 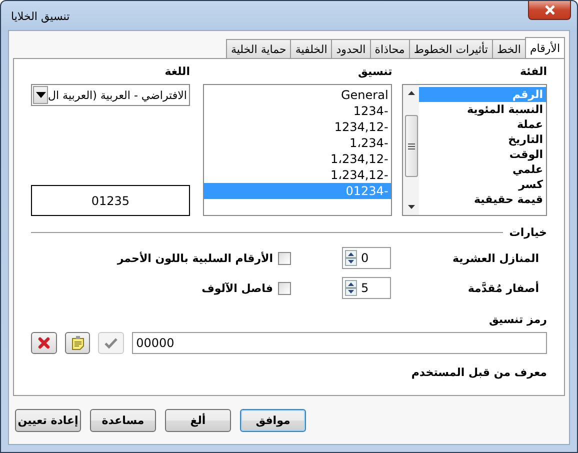 What do you see at coordinates (503, 288) in the screenshot?
I see `field-label: أصفار مُقدَّمة` at bounding box center [503, 288].